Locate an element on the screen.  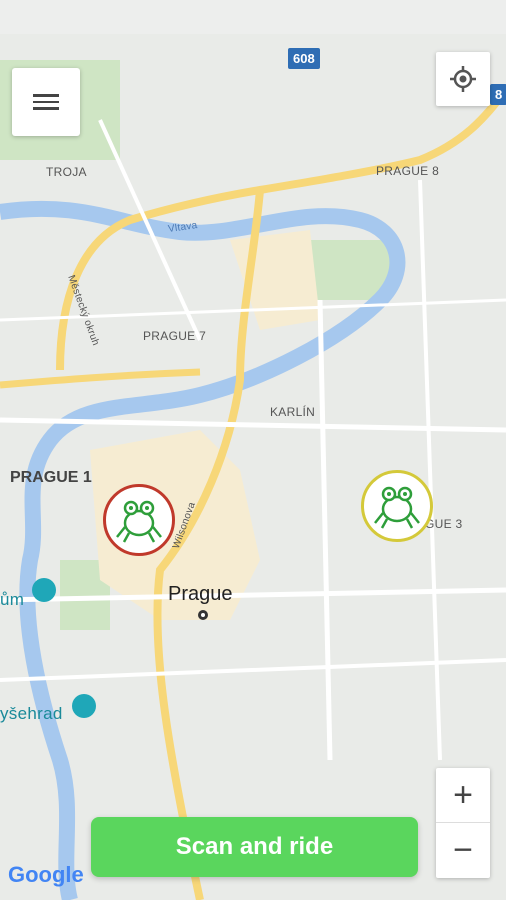
label-karlin: KARLÍN is located at coordinates (293, 412).